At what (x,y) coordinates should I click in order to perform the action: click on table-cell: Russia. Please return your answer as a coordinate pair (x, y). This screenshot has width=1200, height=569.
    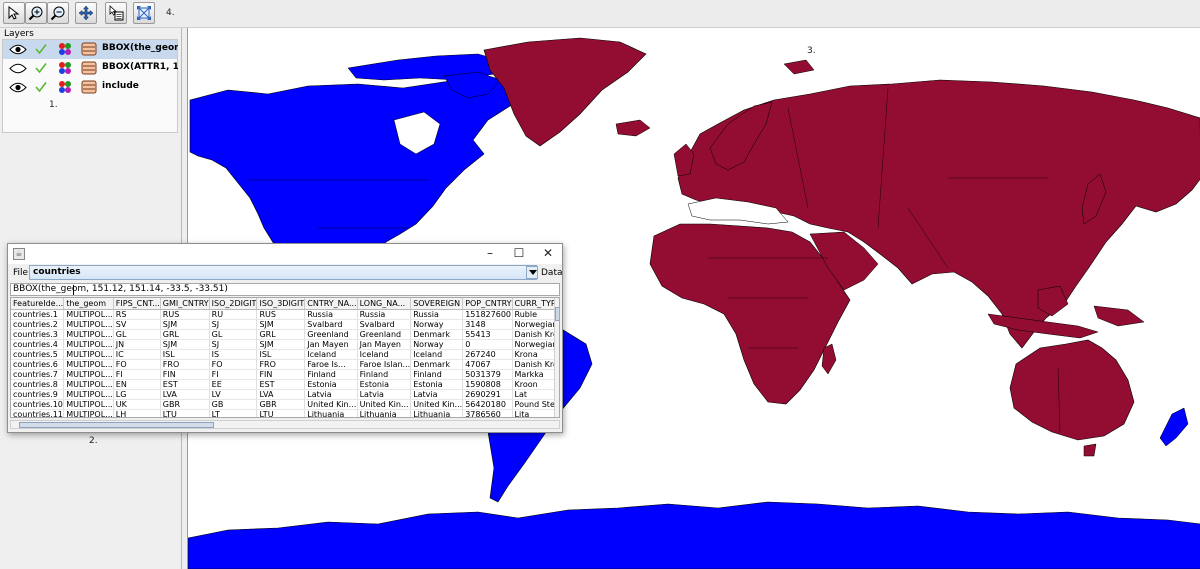
    Looking at the image, I should click on (331, 314).